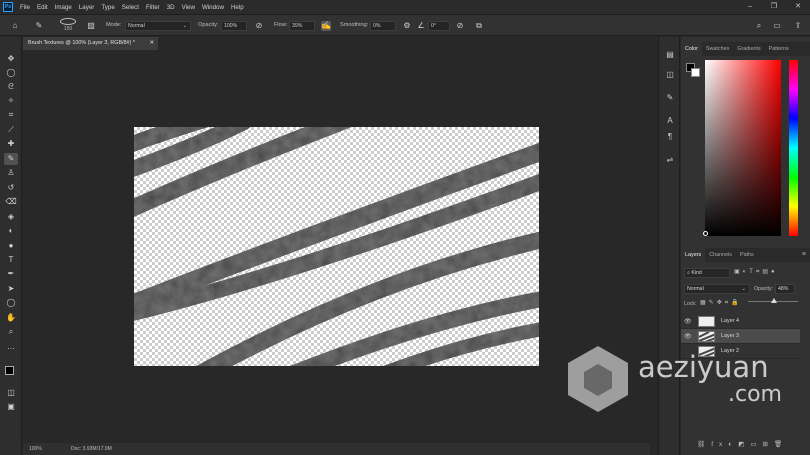  Describe the element at coordinates (759, 26) in the screenshot. I see `search-icon: ⌕` at that location.